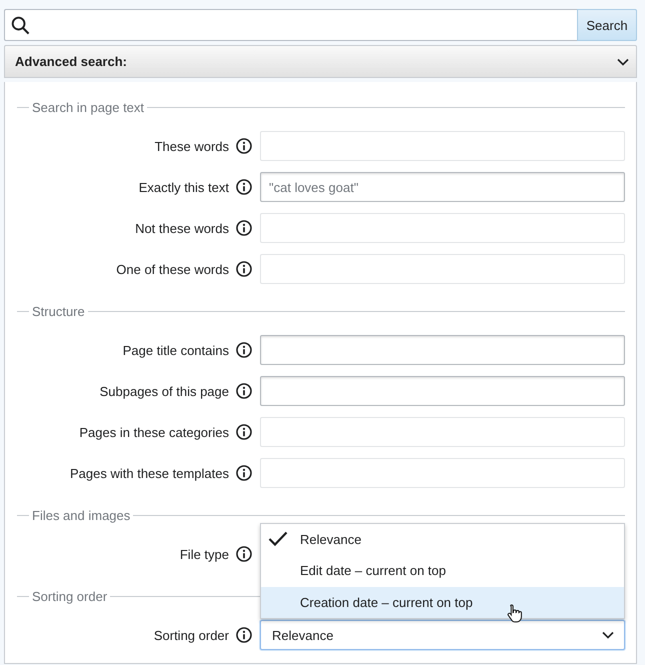 The image size is (645, 665). Describe the element at coordinates (607, 25) in the screenshot. I see `search-button: Search` at that location.